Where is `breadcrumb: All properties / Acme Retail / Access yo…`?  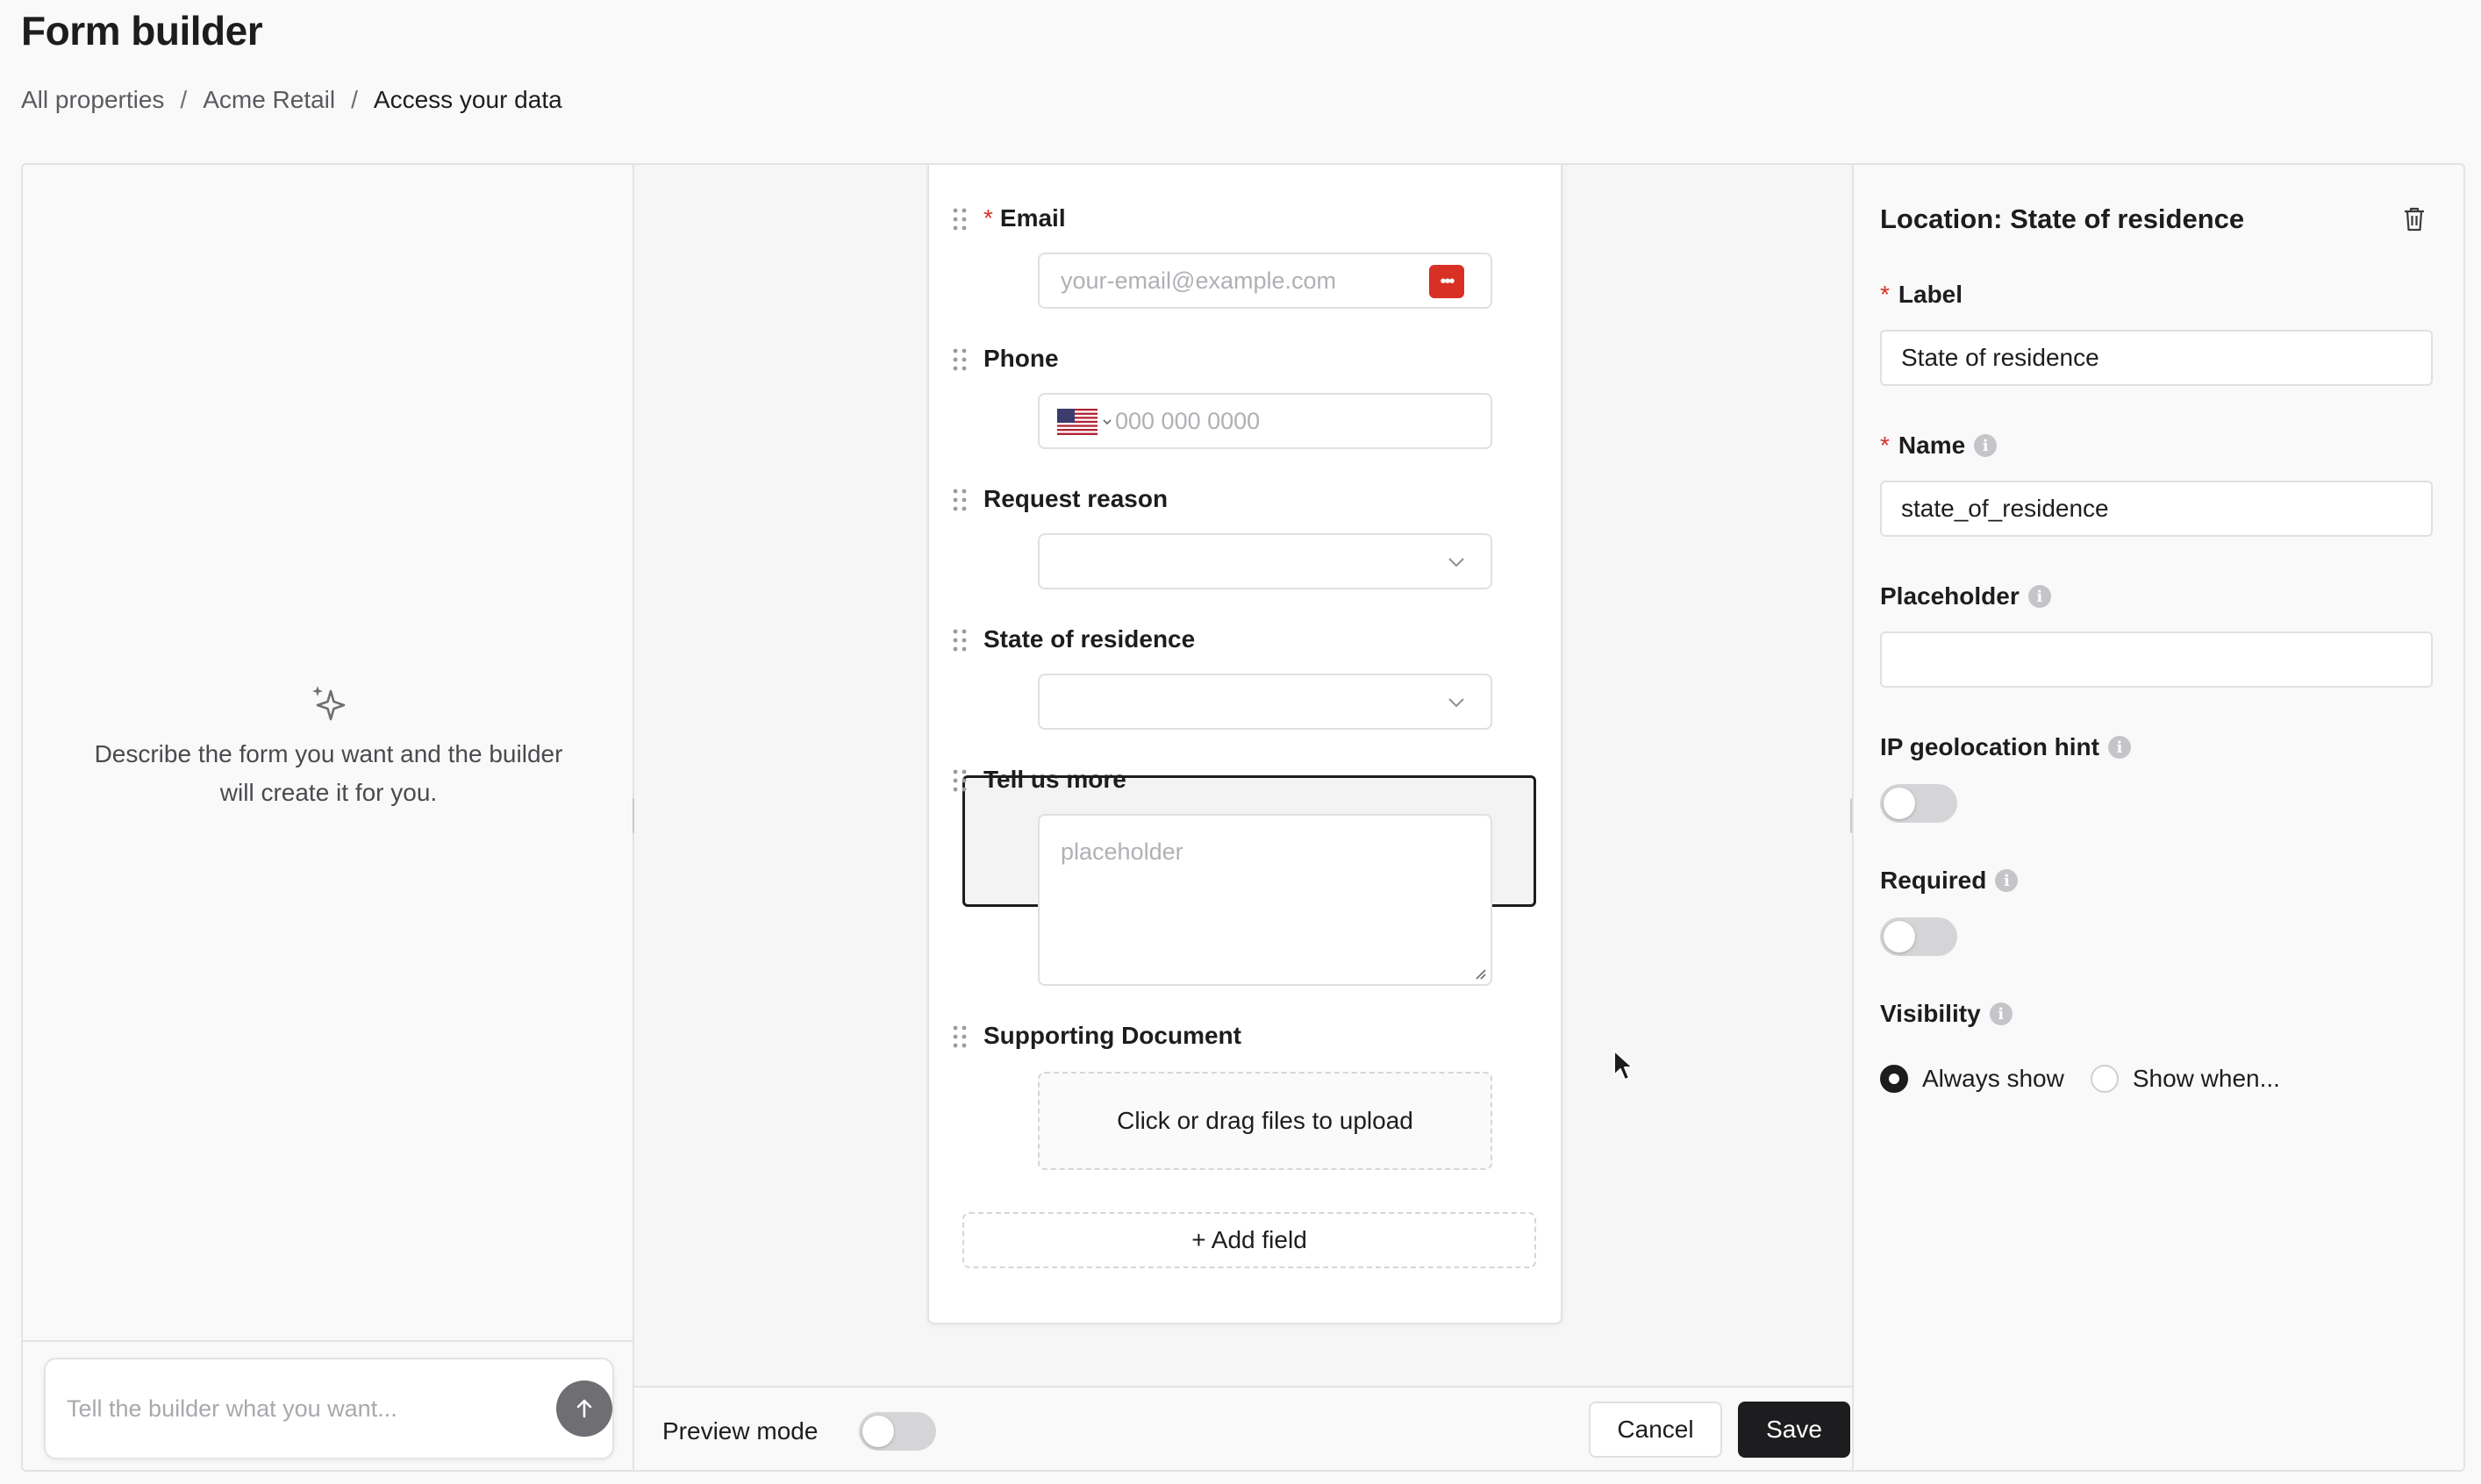 breadcrumb: All properties / Acme Retail / Access yo… is located at coordinates (291, 100).